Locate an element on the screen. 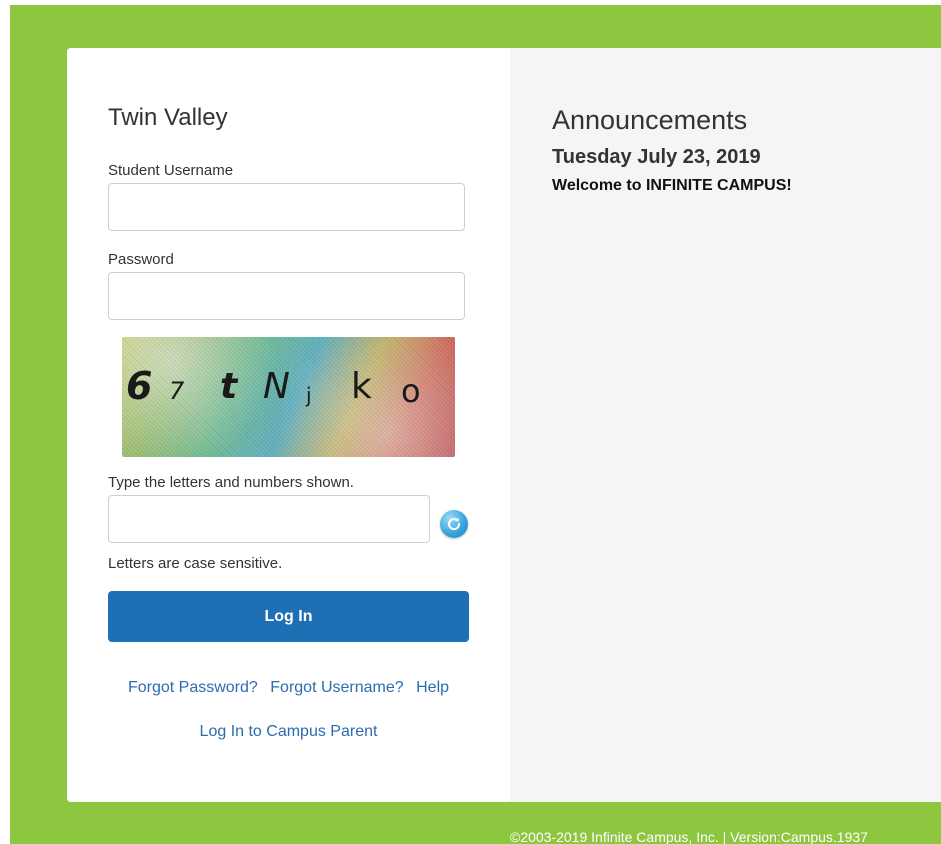  captcha-input is located at coordinates (269, 519).